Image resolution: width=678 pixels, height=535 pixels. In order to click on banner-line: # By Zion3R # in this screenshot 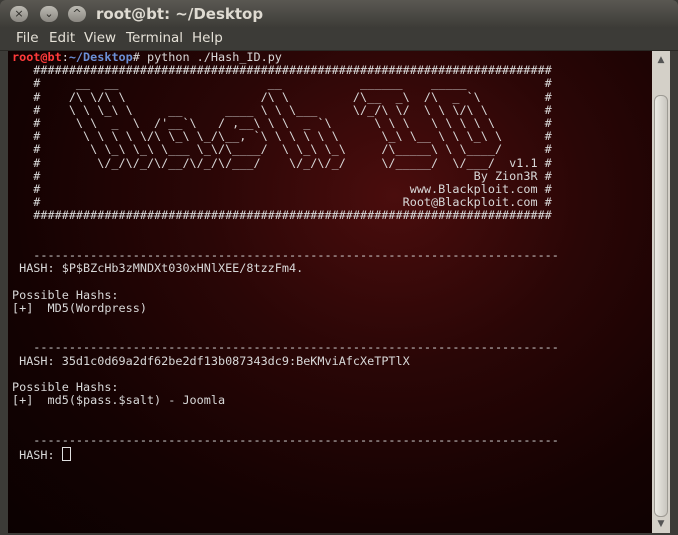, I will do `click(282, 175)`.